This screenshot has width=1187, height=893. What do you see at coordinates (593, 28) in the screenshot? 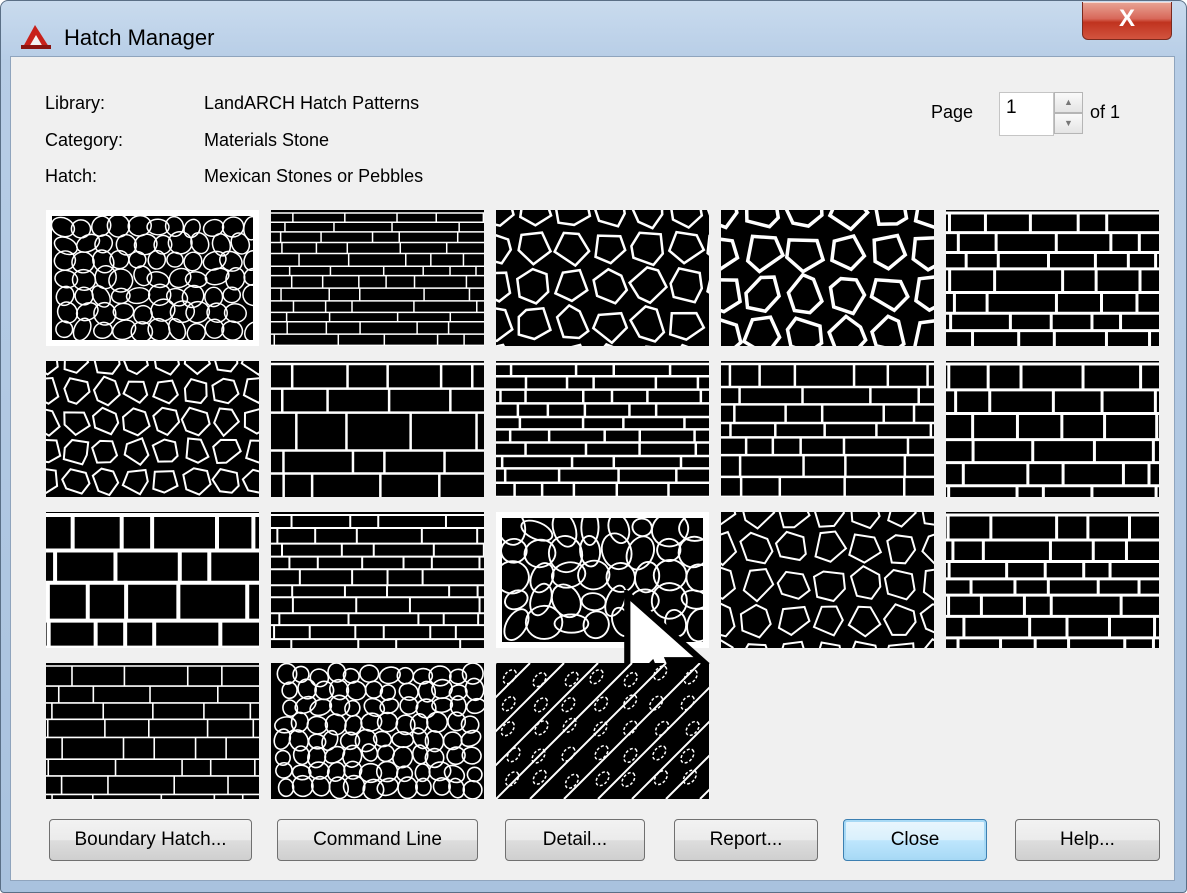
I see `title-bar: Hatch Manager X` at bounding box center [593, 28].